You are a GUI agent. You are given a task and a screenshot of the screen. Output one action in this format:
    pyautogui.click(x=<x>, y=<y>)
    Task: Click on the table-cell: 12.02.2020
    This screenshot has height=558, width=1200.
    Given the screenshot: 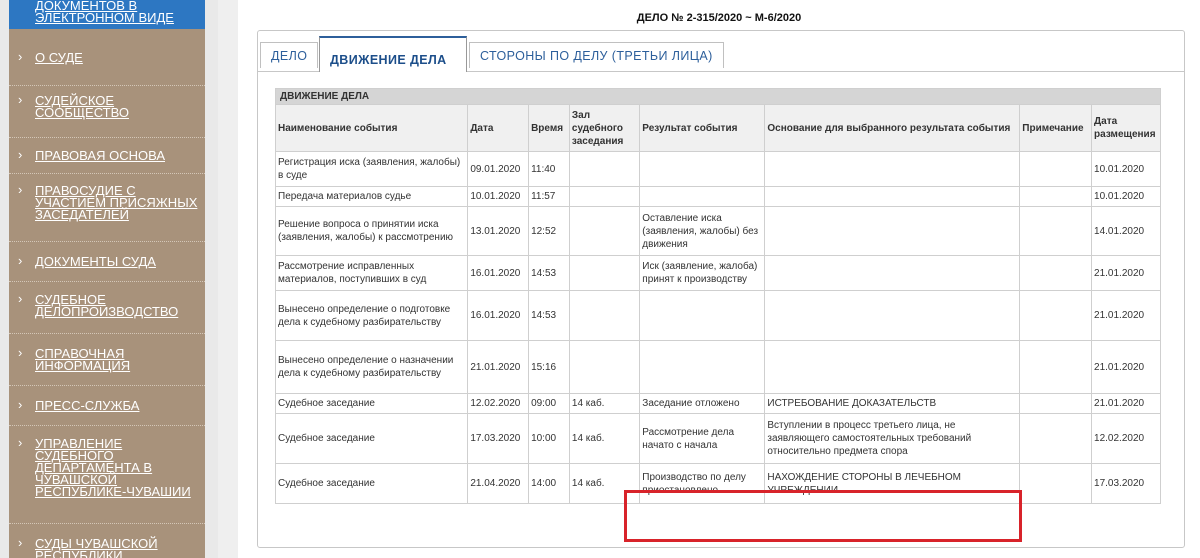 What is the action you would take?
    pyautogui.click(x=498, y=403)
    